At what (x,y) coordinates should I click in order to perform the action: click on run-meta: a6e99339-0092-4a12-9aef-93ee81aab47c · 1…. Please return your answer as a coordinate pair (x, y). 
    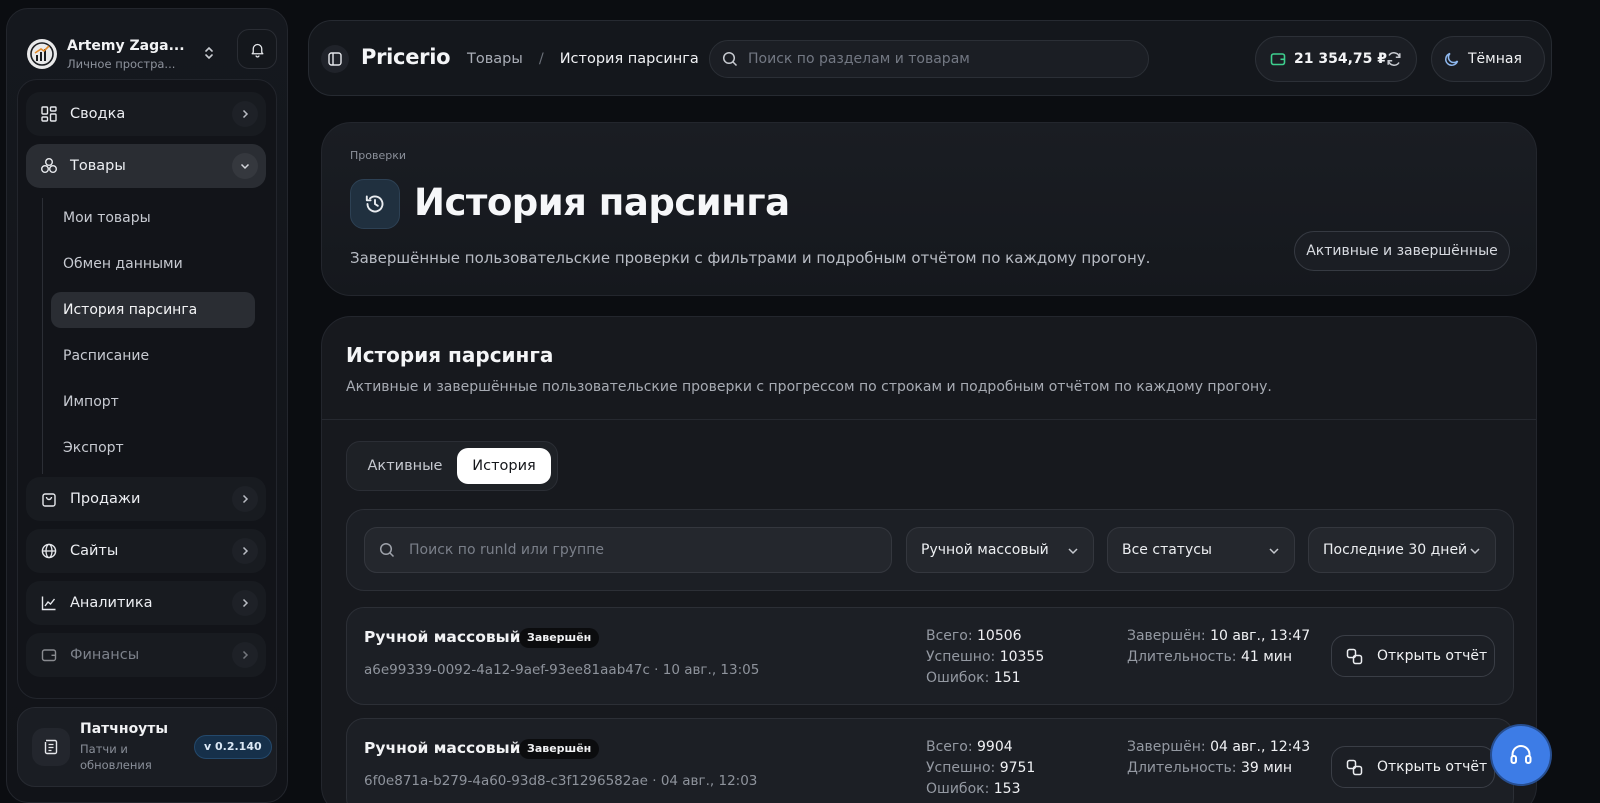
    Looking at the image, I should click on (562, 670).